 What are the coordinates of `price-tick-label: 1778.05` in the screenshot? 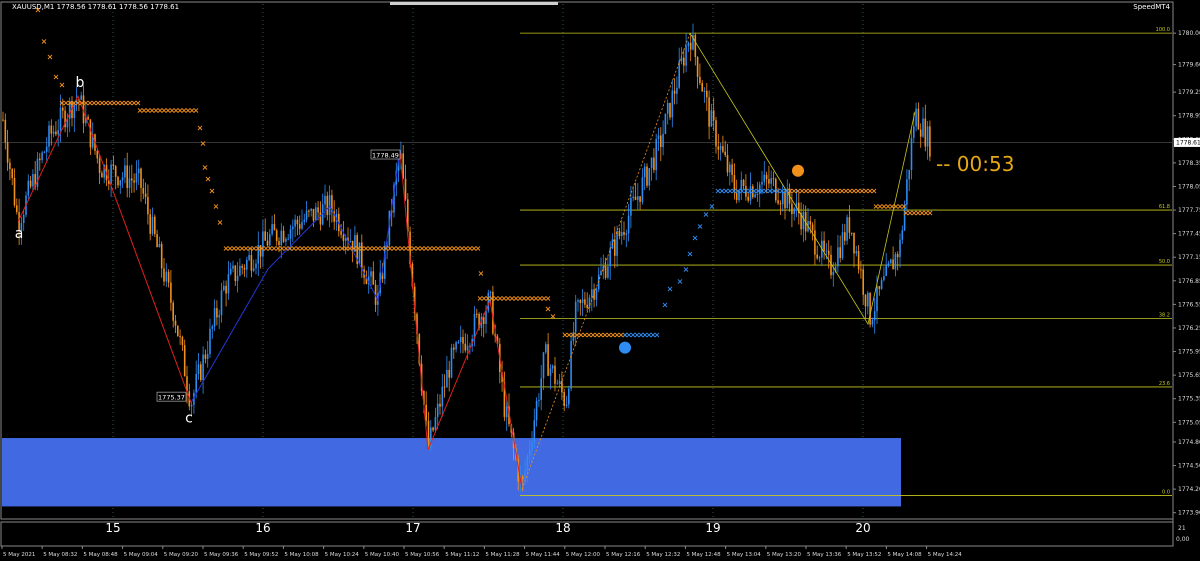 It's located at (1189, 186).